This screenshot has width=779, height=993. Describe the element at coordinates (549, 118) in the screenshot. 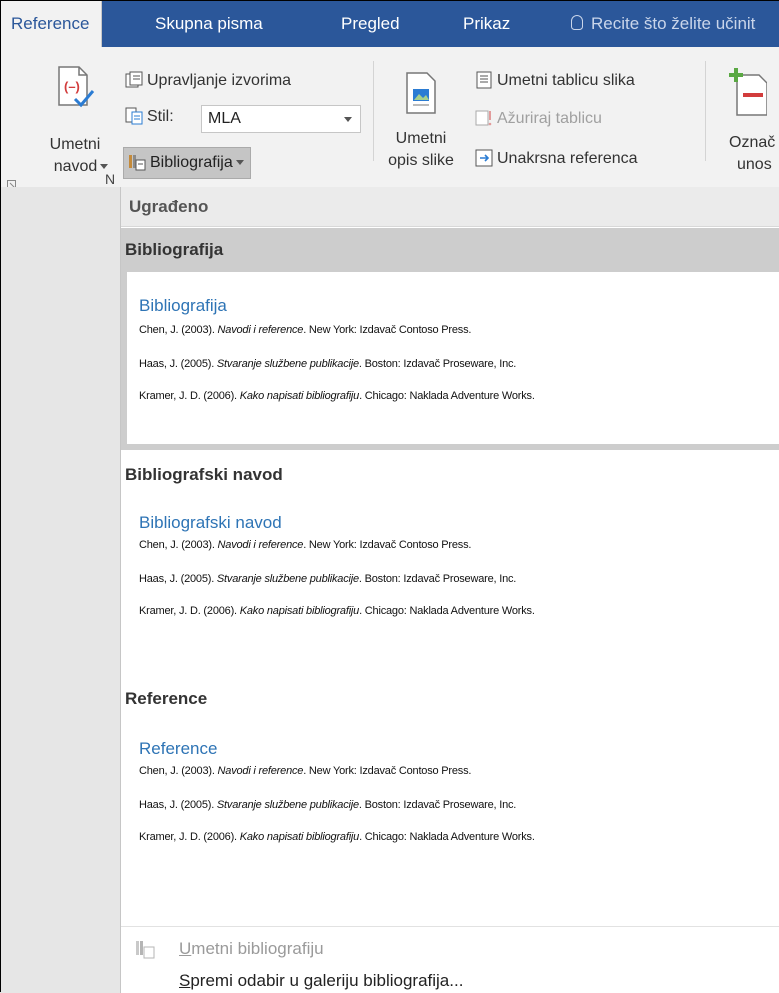

I see `update-table-label: Ažuriraj tablicu` at that location.